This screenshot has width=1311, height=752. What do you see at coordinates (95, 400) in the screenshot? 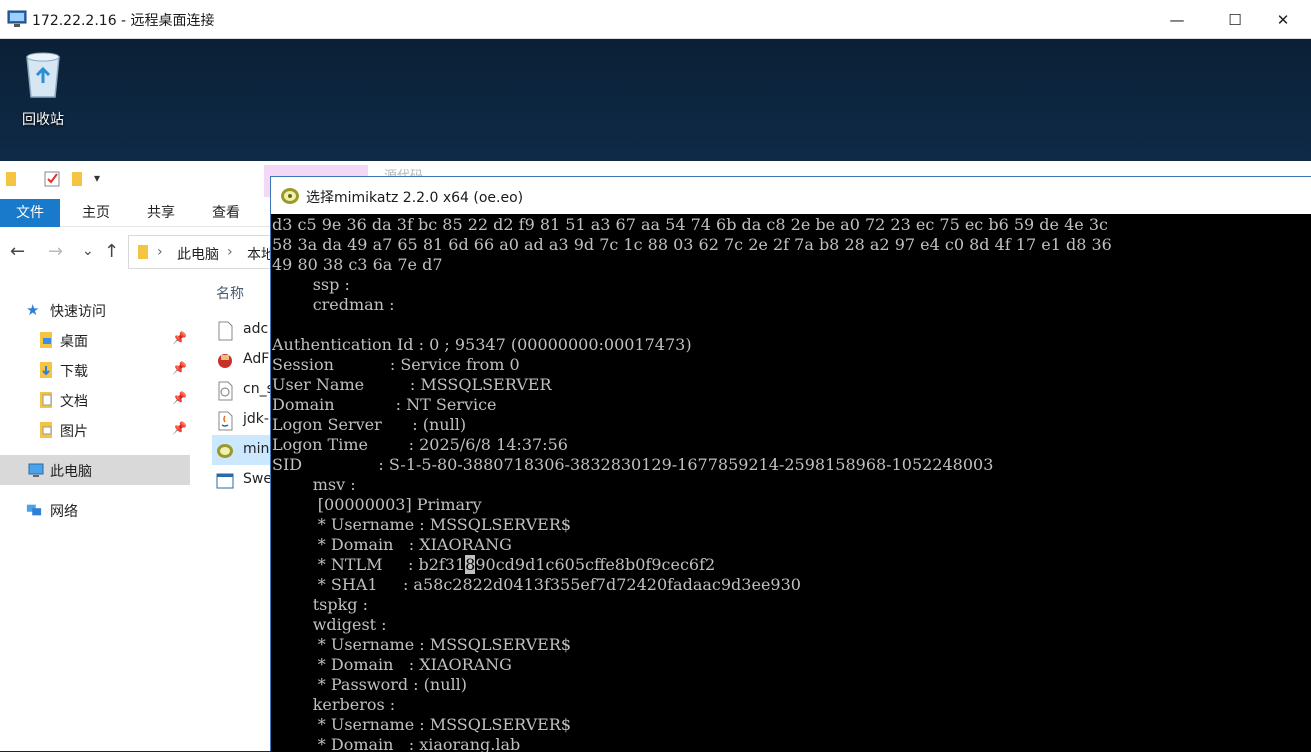
I see `nav-documents: 文档 📌` at bounding box center [95, 400].